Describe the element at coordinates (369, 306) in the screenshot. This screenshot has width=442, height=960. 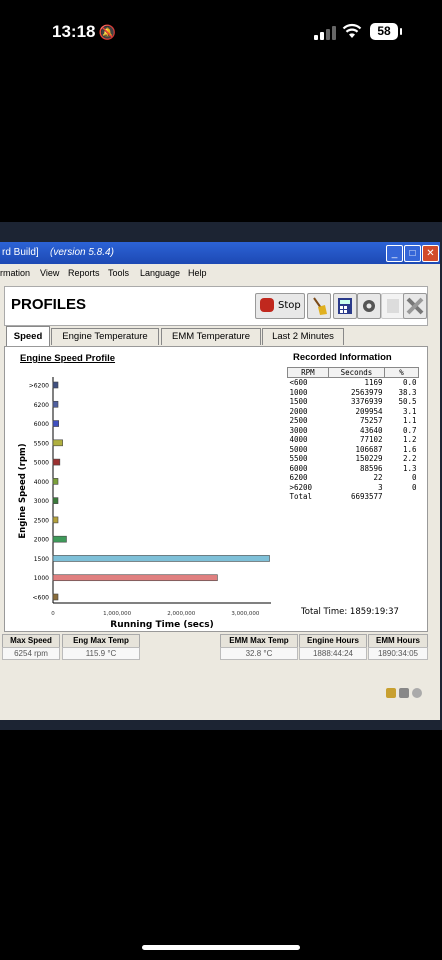
I see `settings-gear-icon` at that location.